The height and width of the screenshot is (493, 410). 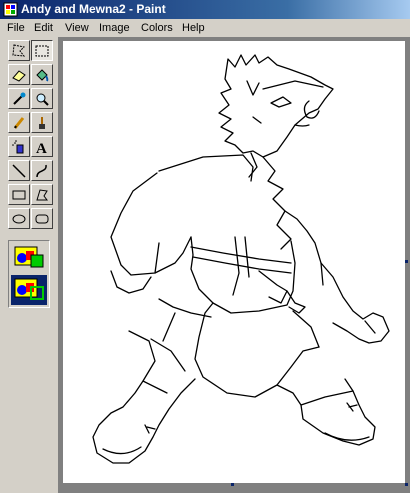 I want to click on ellipse-tool, so click(x=19, y=218).